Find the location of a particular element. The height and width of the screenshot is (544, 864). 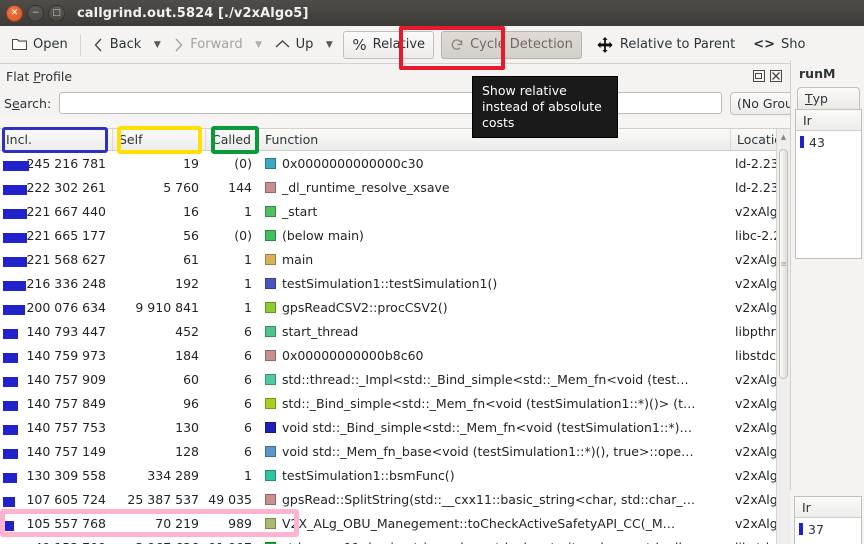

up-dropdown-button: ▼ is located at coordinates (329, 45).